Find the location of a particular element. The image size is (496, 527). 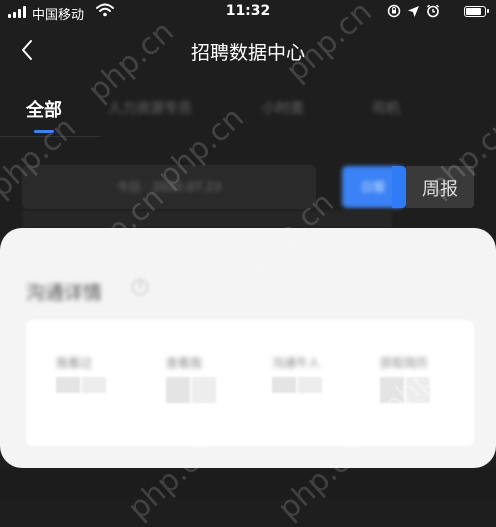

stat-viewed-me: 查看我 is located at coordinates (206, 378).